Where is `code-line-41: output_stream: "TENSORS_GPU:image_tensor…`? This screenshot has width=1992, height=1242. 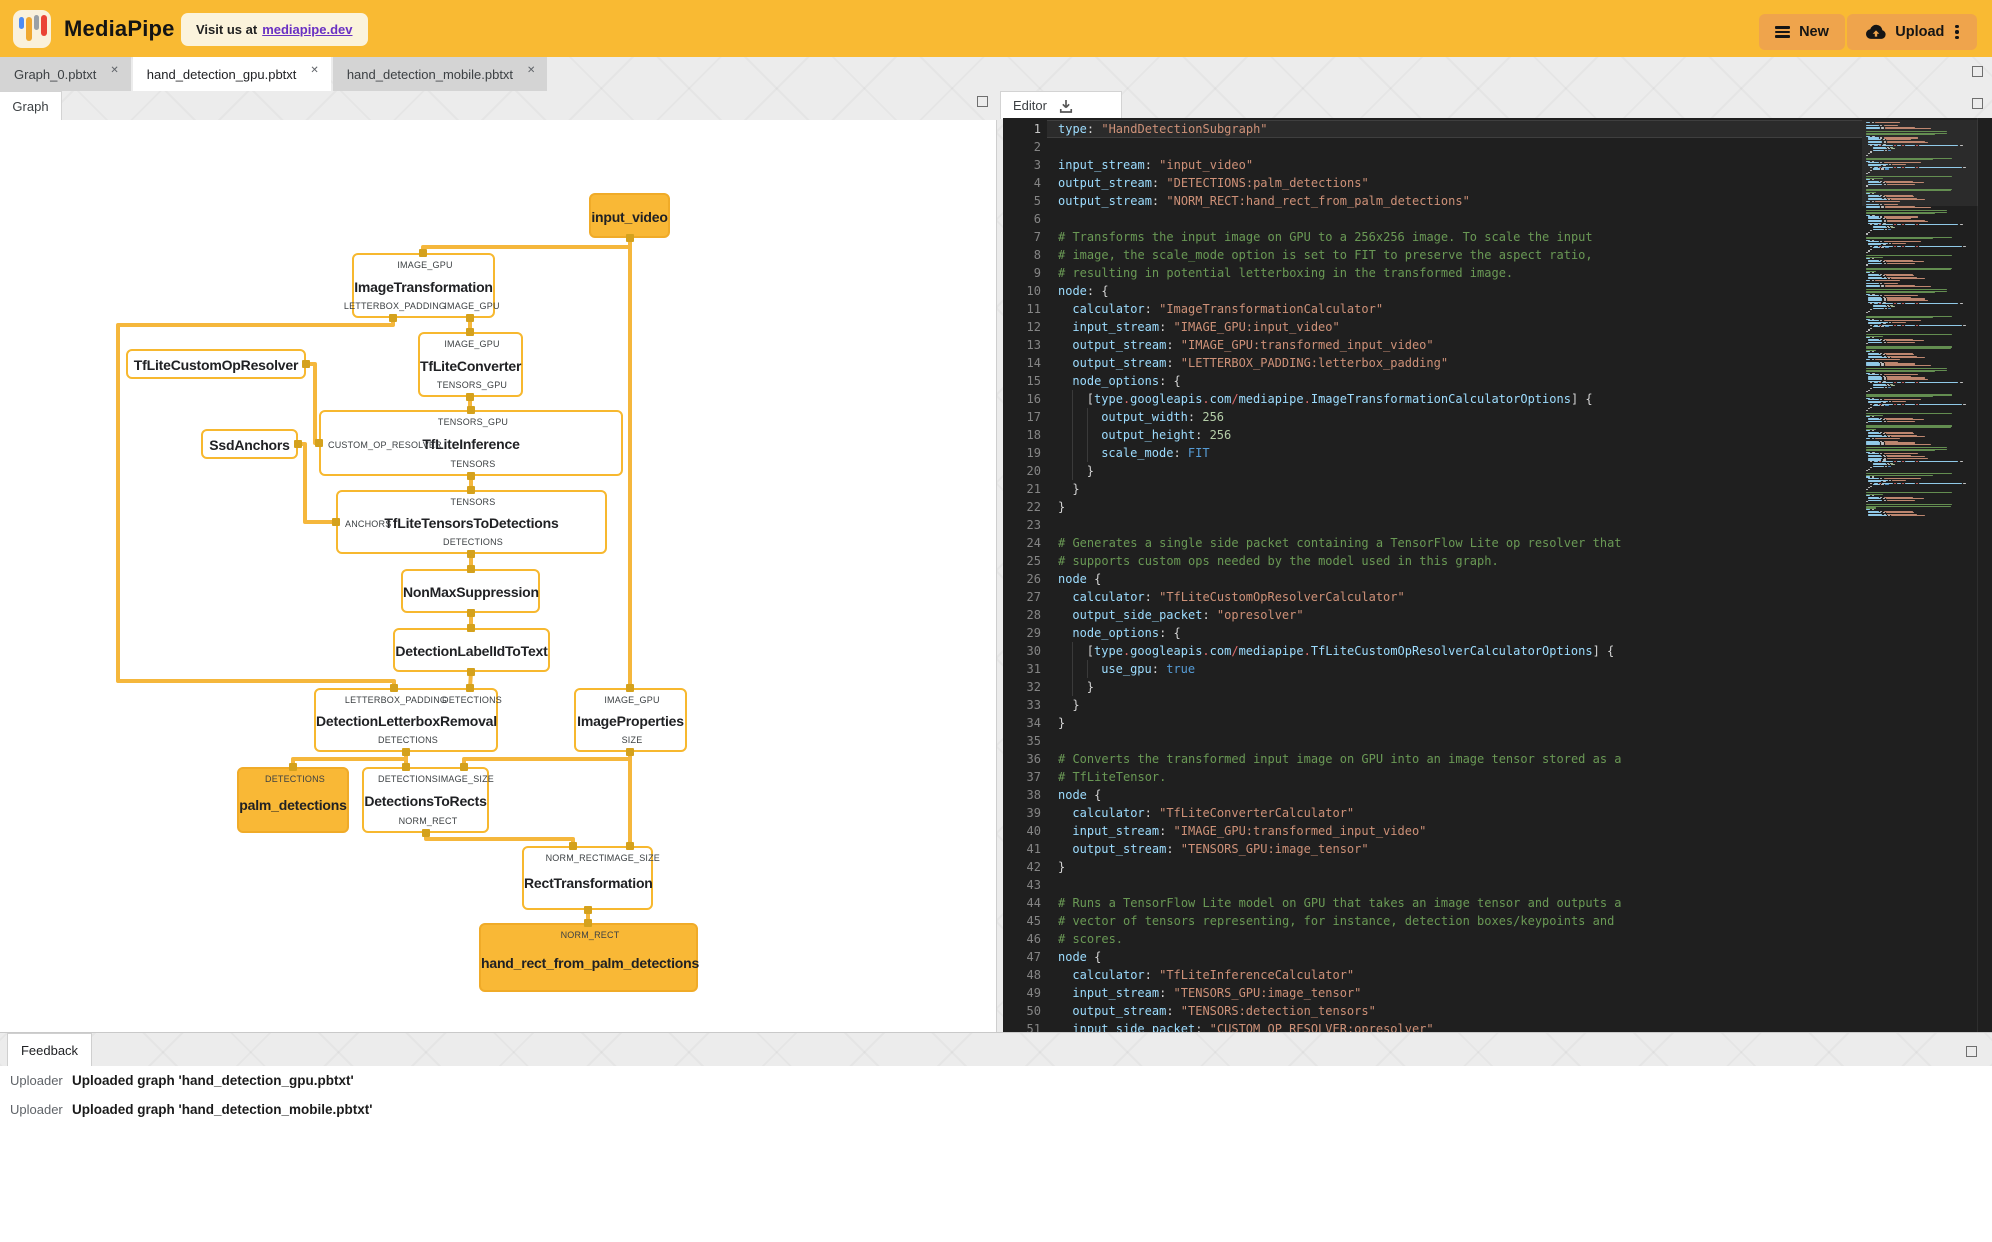 code-line-41: output_stream: "TENSORS_GPU:image_tensor… is located at coordinates (1220, 849).